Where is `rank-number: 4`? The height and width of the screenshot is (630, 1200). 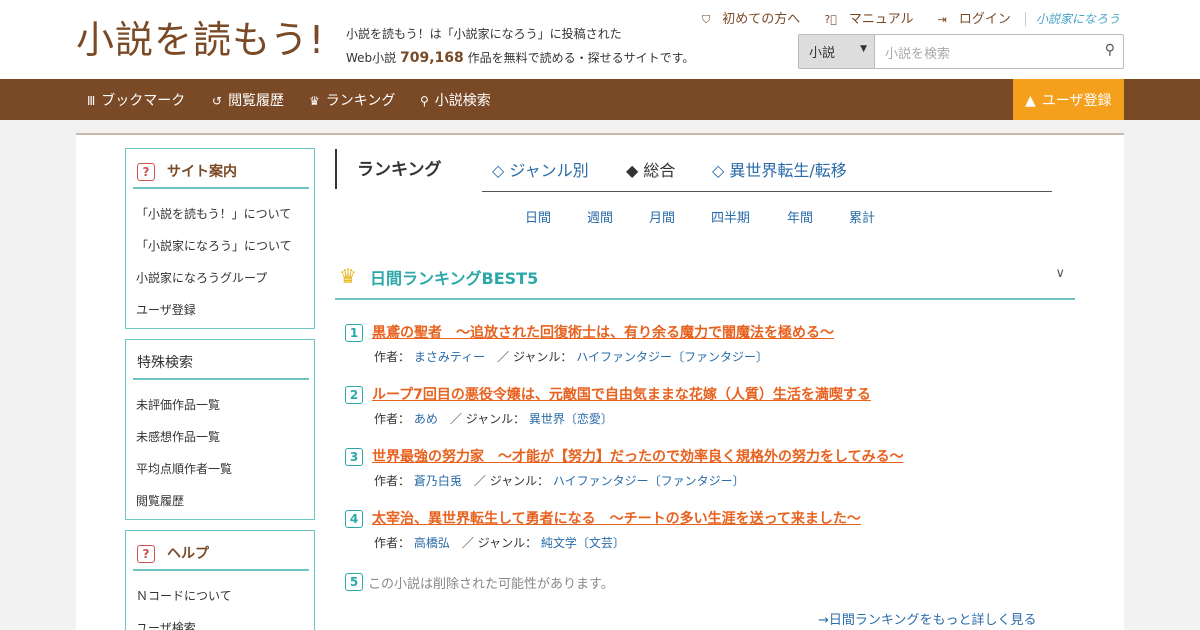 rank-number: 4 is located at coordinates (354, 519).